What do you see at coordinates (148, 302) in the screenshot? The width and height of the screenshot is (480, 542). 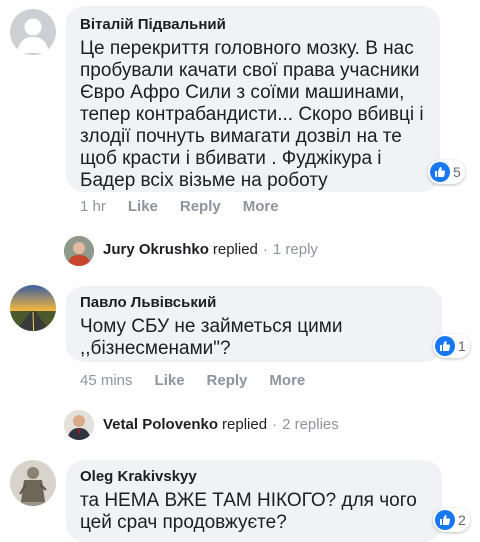 I see `comment-author: Павло Львівський` at bounding box center [148, 302].